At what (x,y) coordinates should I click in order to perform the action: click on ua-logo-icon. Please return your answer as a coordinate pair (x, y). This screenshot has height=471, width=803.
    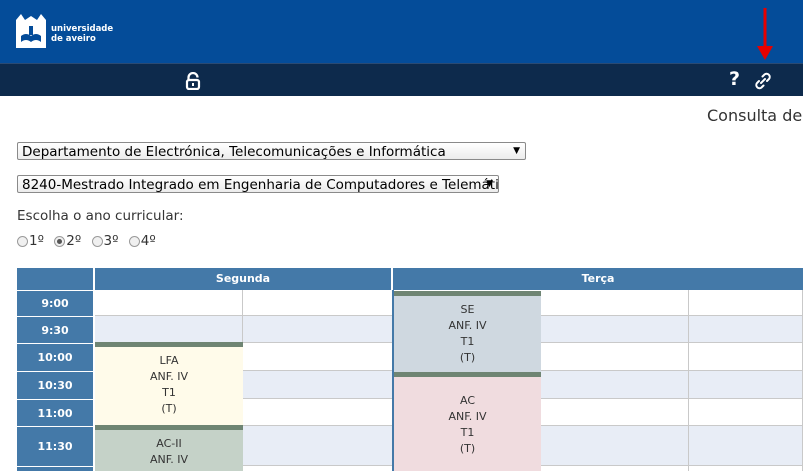
    Looking at the image, I should click on (31, 31).